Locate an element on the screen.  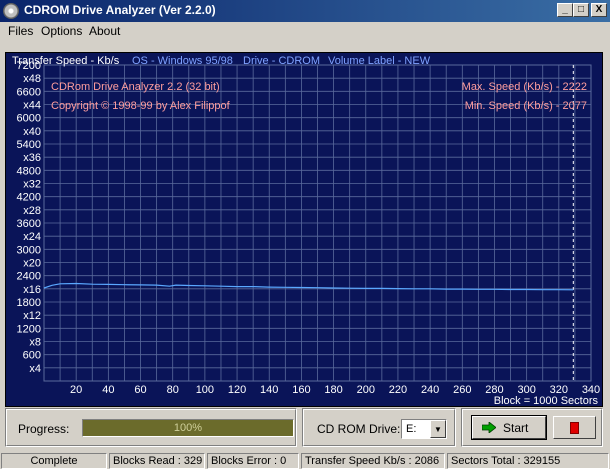
progress-group: Progress: 100% is located at coordinates (151, 427).